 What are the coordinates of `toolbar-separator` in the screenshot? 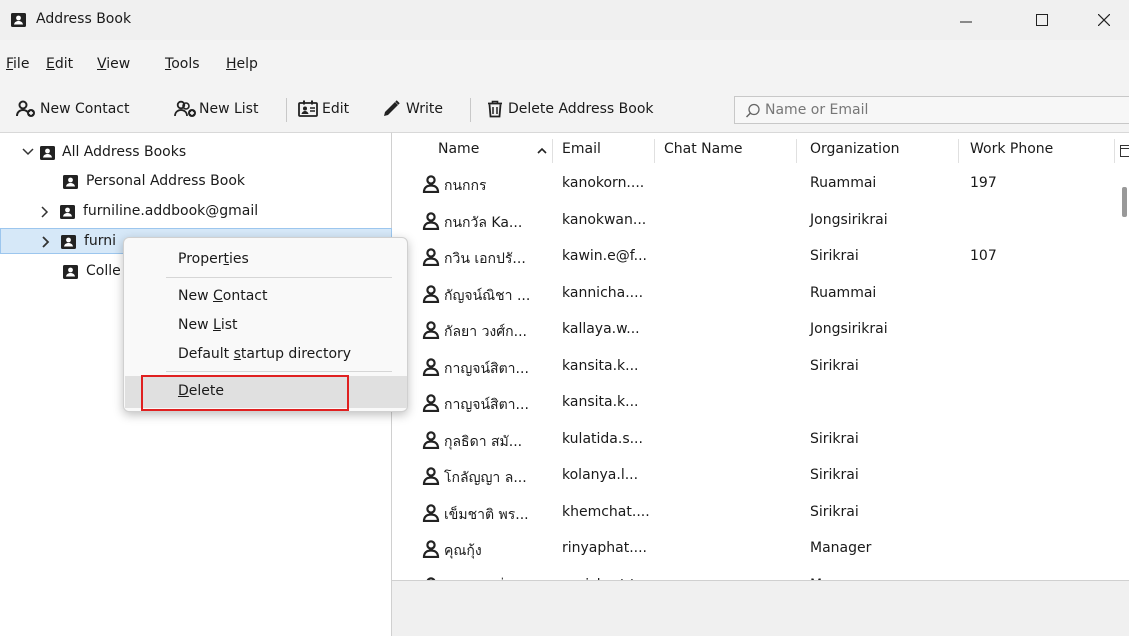 It's located at (470, 110).